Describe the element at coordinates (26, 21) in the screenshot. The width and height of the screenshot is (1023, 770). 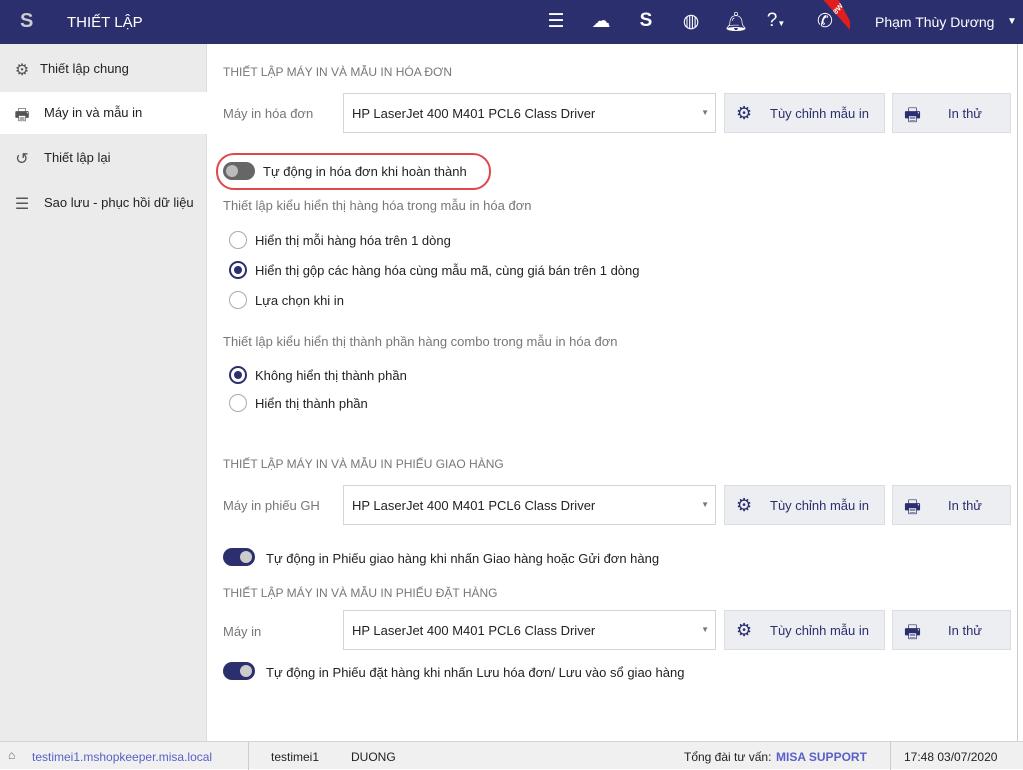
I see `app-logo-icon: S` at that location.